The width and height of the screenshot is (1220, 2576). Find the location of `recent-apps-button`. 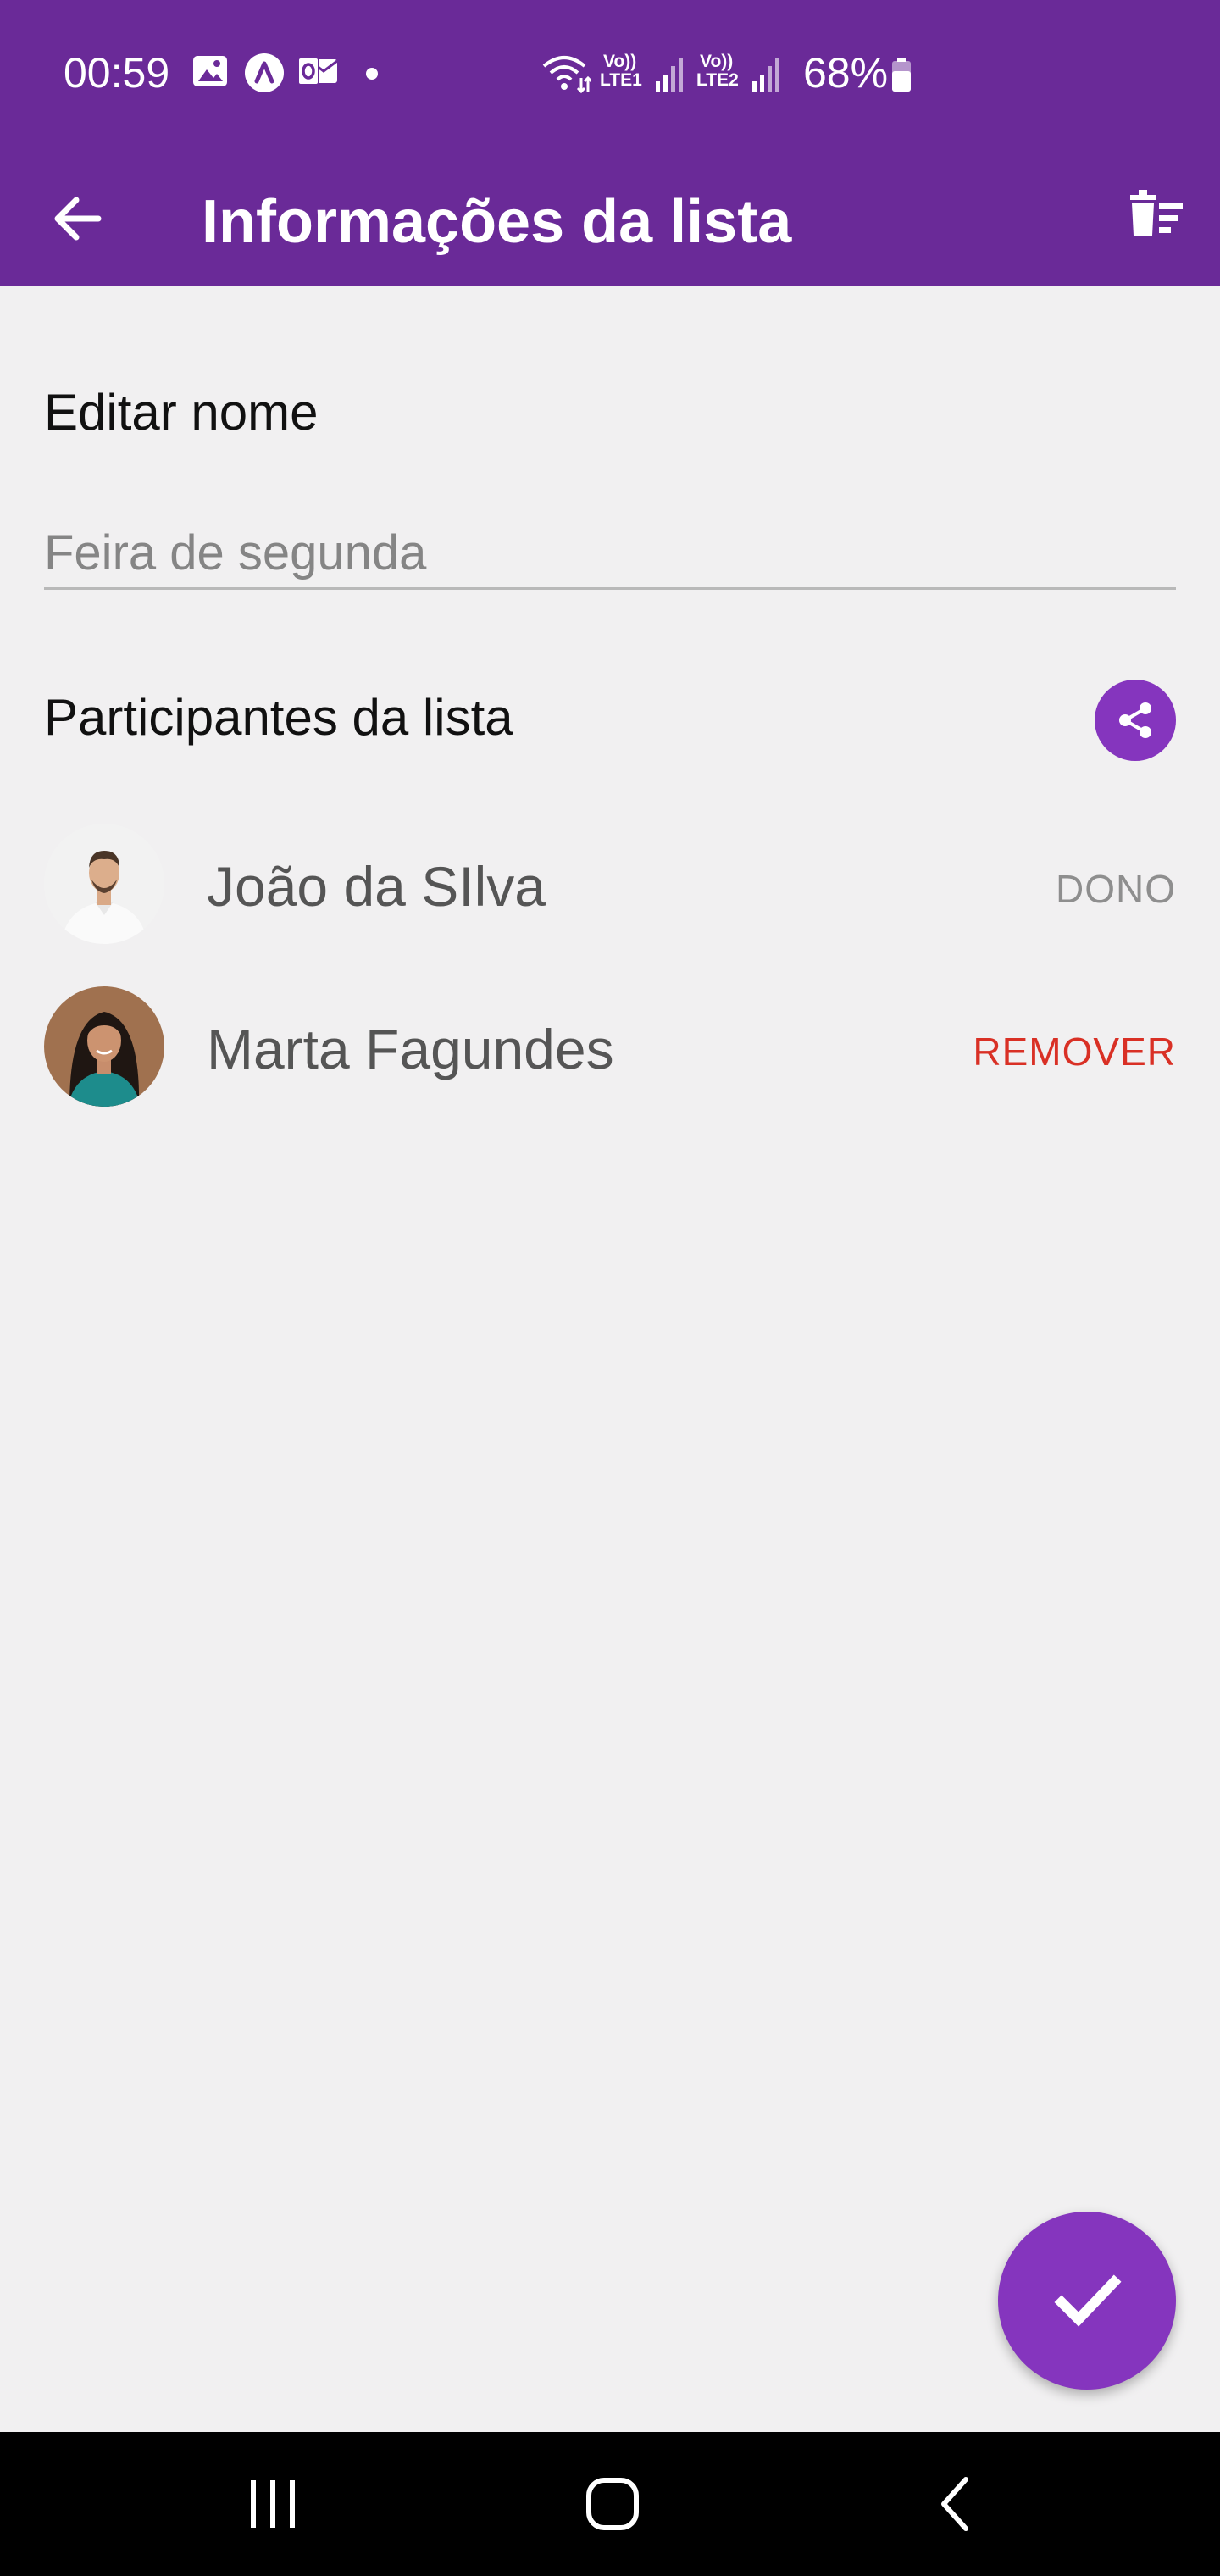

recent-apps-button is located at coordinates (273, 2504).